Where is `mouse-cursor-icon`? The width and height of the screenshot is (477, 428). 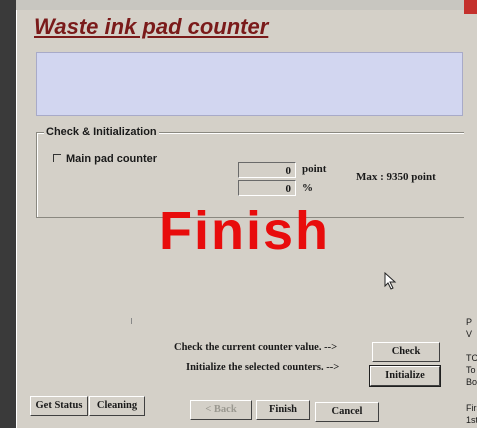
mouse-cursor-icon is located at coordinates (390, 281).